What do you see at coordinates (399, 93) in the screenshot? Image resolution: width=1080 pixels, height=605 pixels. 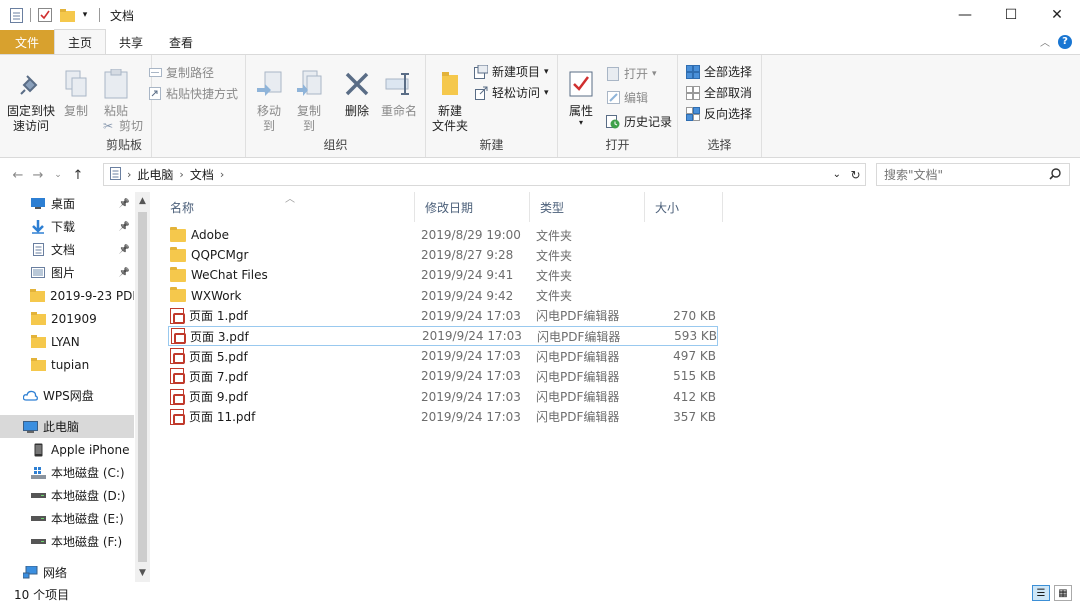 I see `rename-button: 重命名` at bounding box center [399, 93].